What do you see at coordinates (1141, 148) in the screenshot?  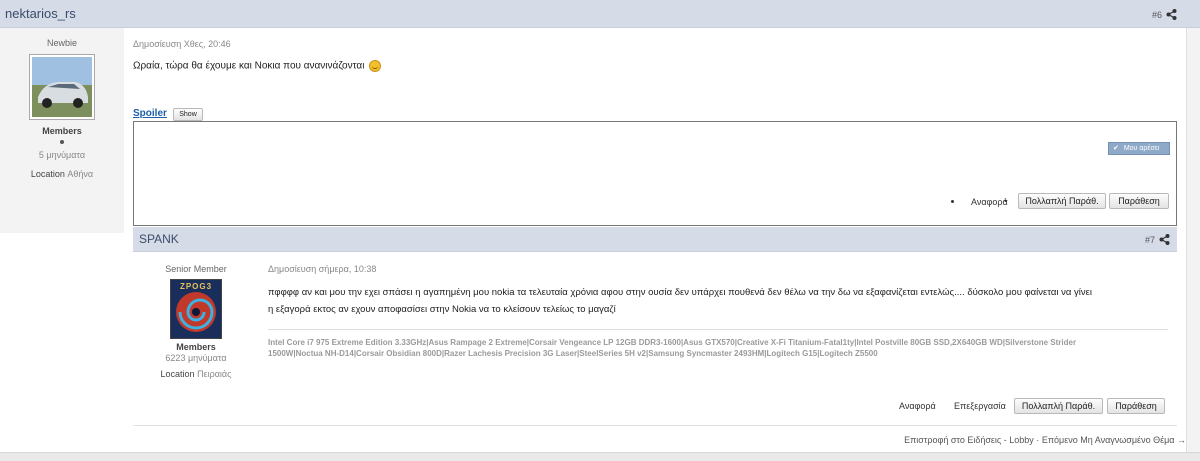 I see `like-label: Μου αρέσει` at bounding box center [1141, 148].